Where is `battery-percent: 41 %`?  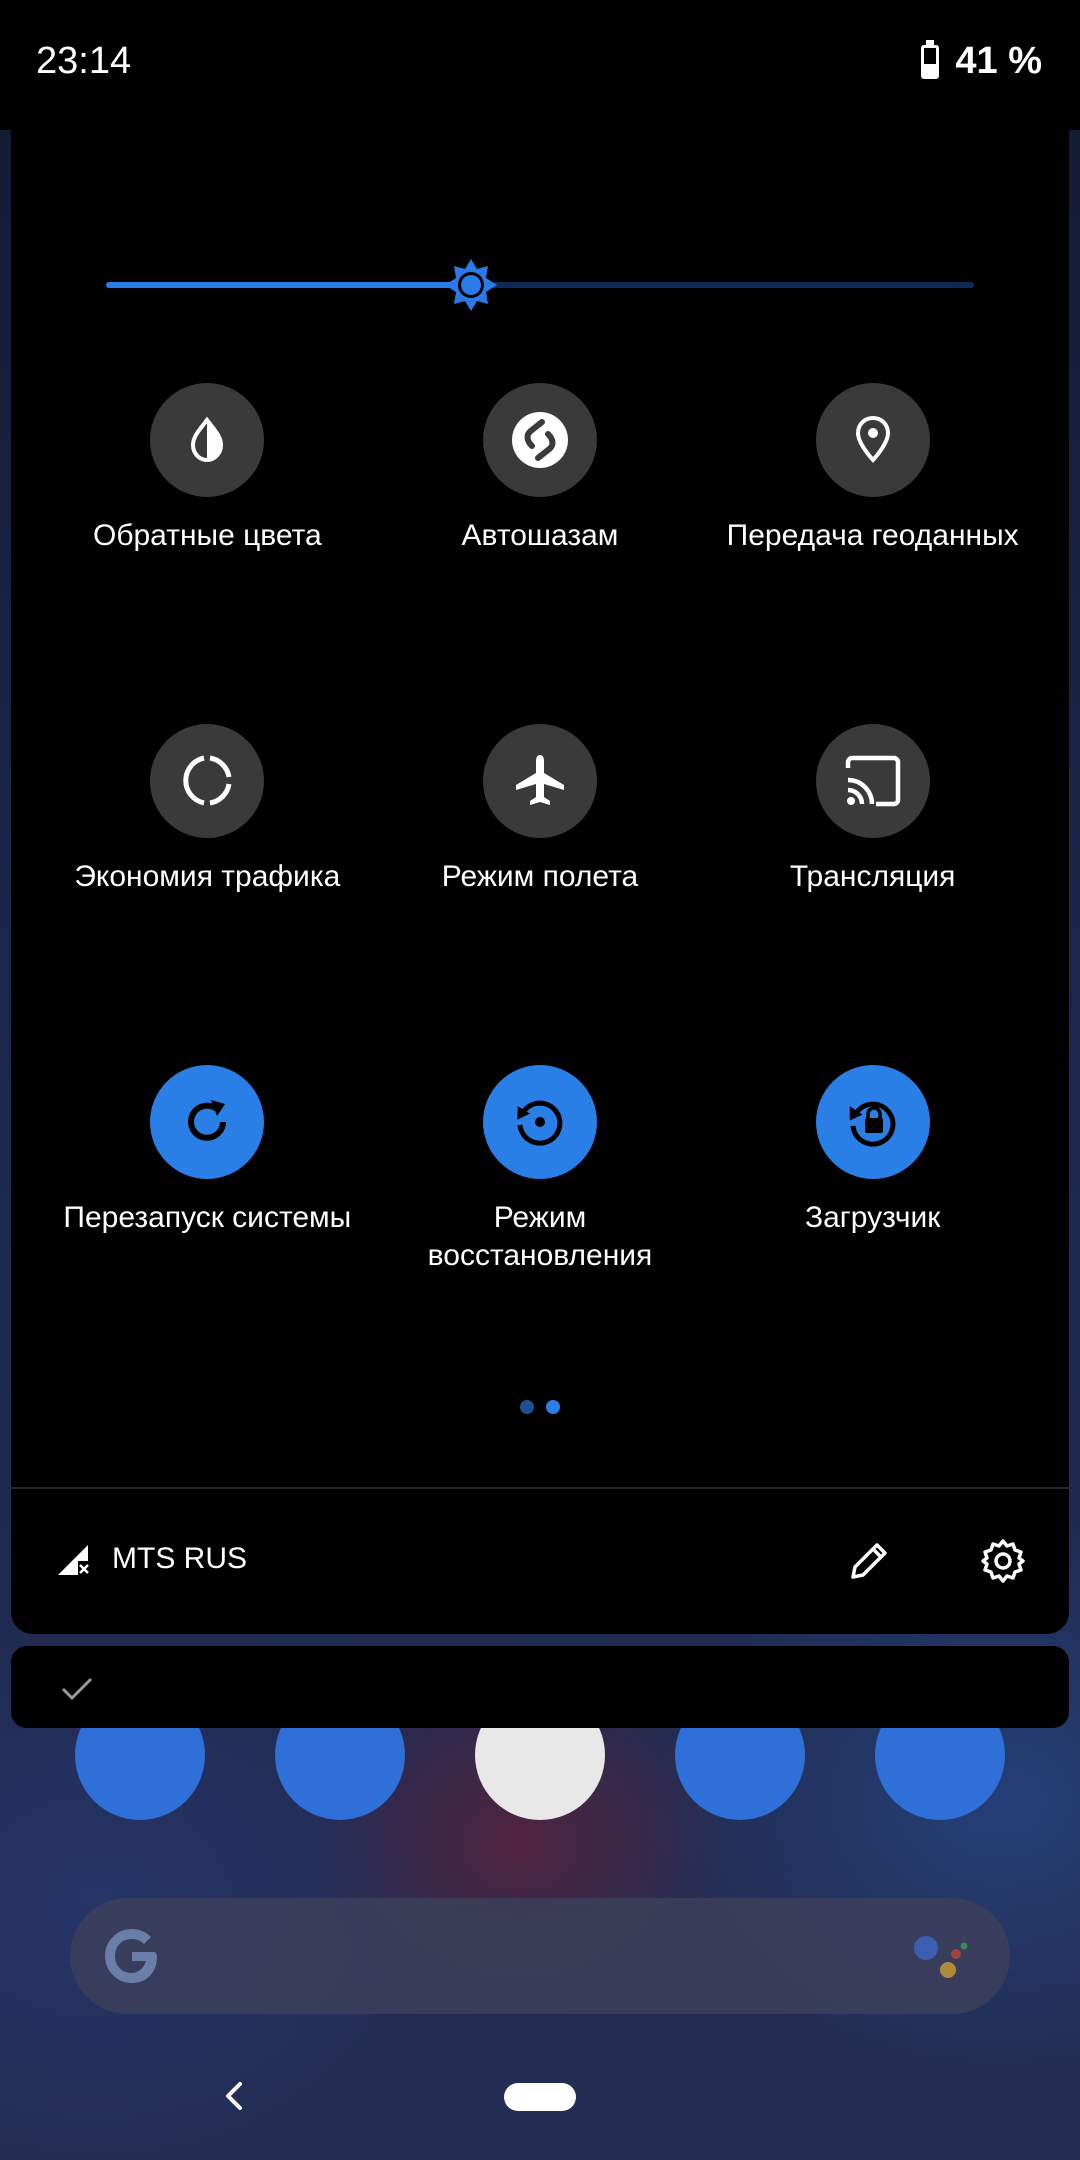
battery-percent: 41 % is located at coordinates (998, 61).